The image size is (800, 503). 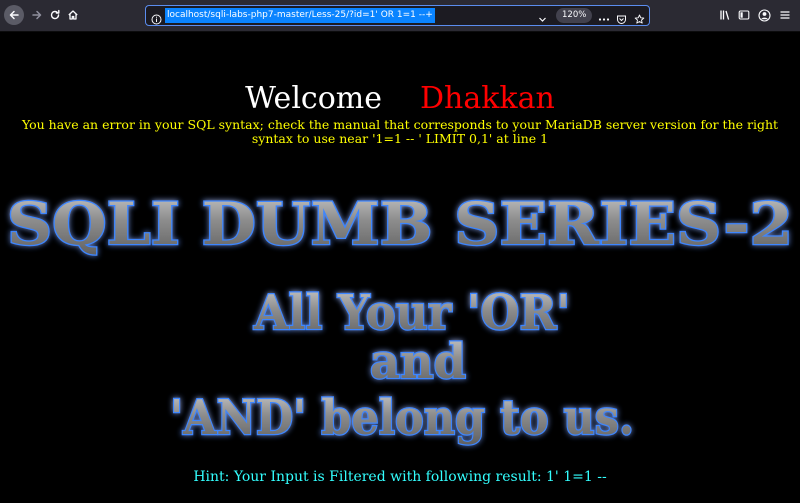 I want to click on account-icon, so click(x=764, y=15).